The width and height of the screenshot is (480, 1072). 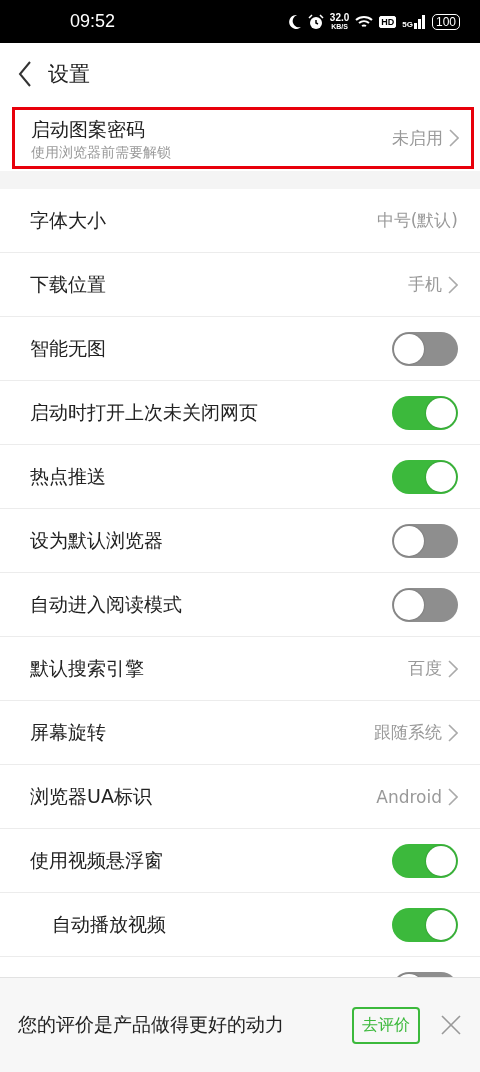 I want to click on setting-label: 启动时打开上次未关闭网页, so click(x=144, y=412).